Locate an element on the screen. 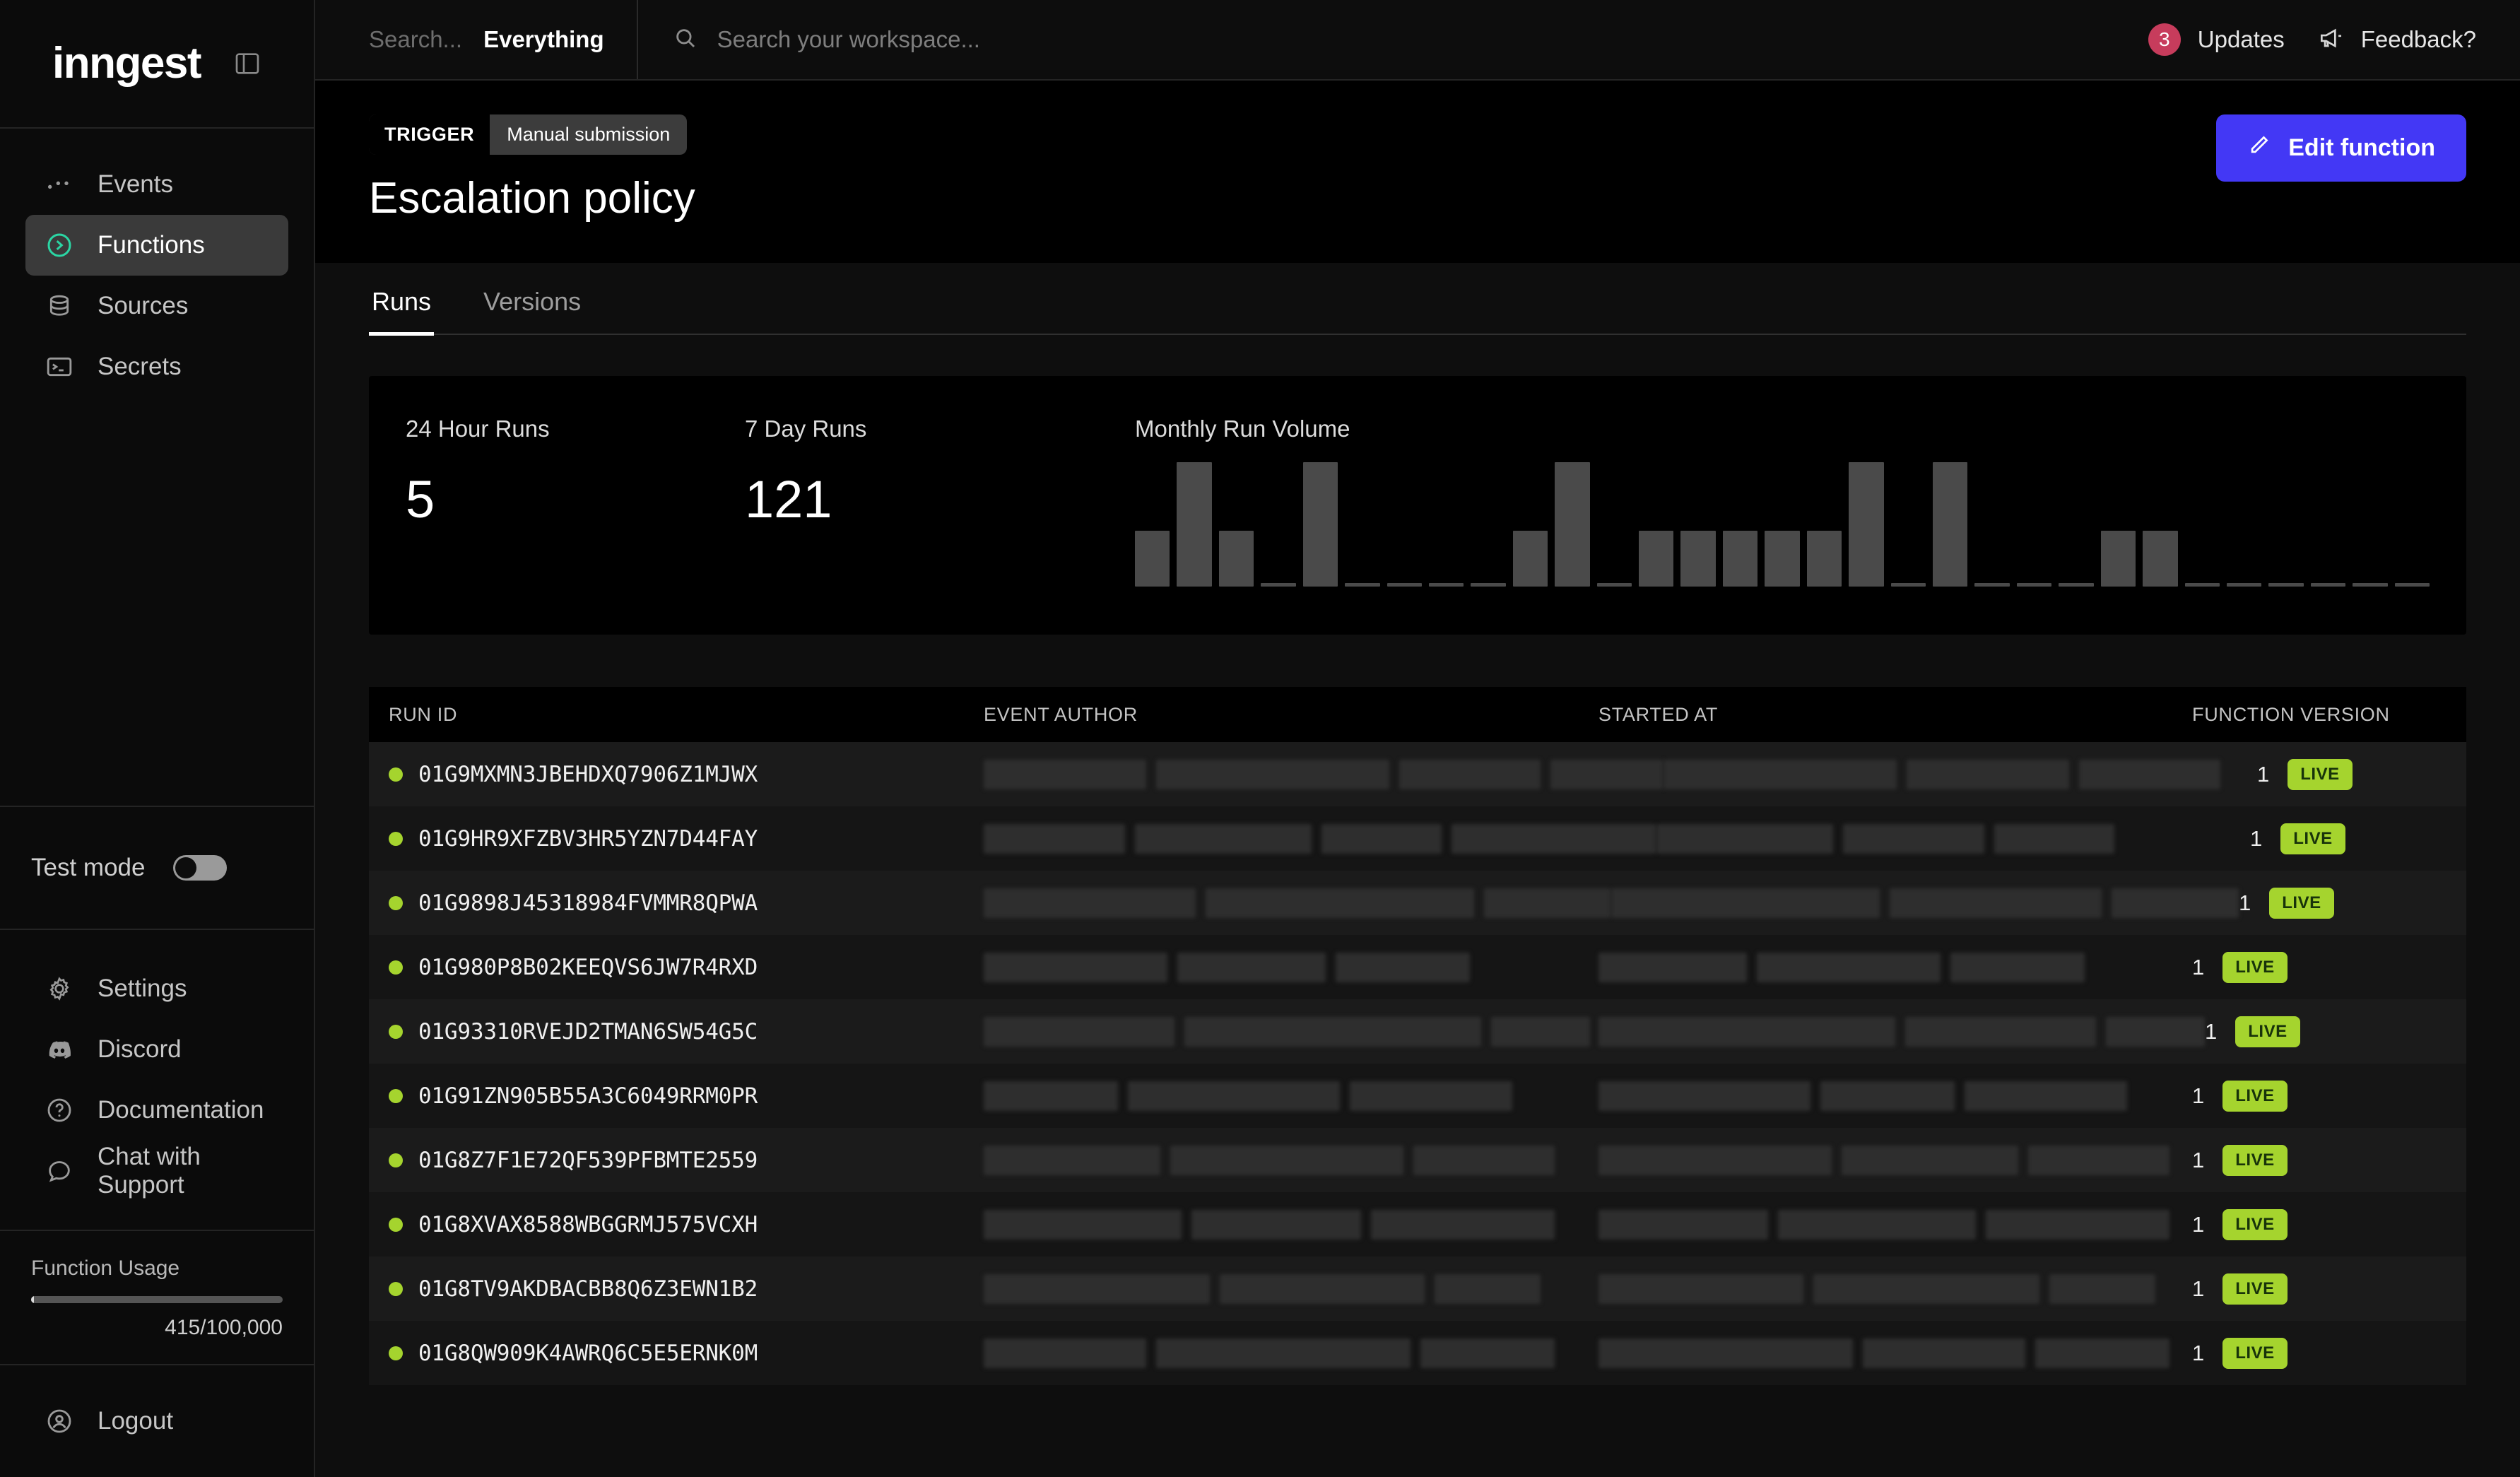 Image resolution: width=2520 pixels, height=1477 pixels. sidebar-item-settings: Settings is located at coordinates (157, 988).